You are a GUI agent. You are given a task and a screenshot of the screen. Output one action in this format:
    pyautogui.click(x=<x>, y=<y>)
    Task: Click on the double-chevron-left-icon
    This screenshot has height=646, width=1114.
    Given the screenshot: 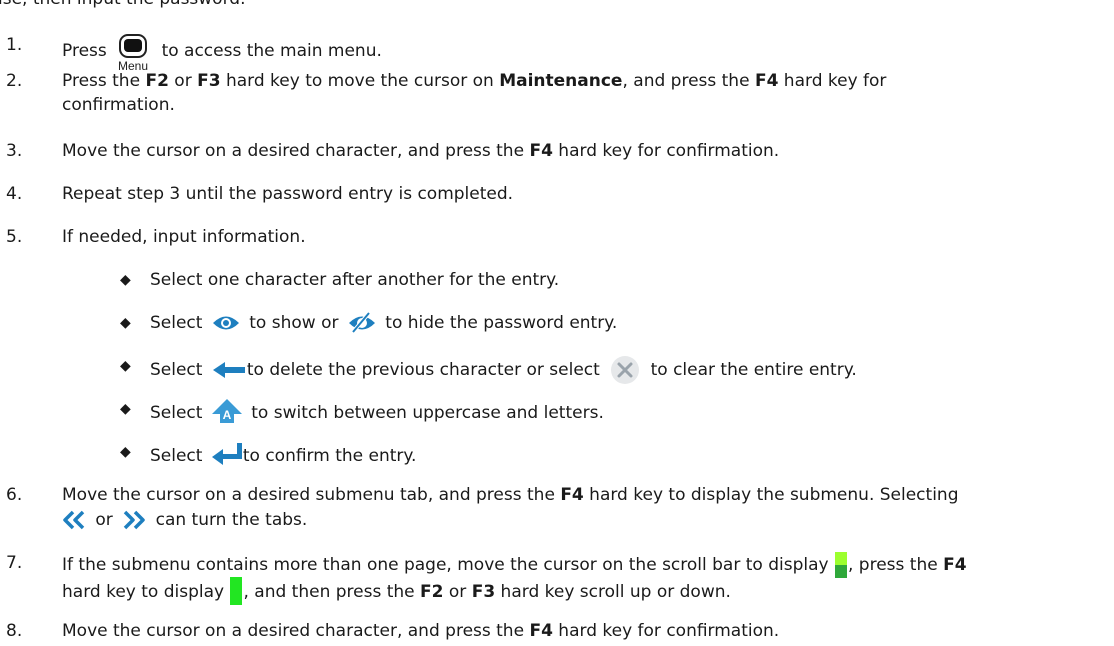 What is the action you would take?
    pyautogui.click(x=74, y=520)
    